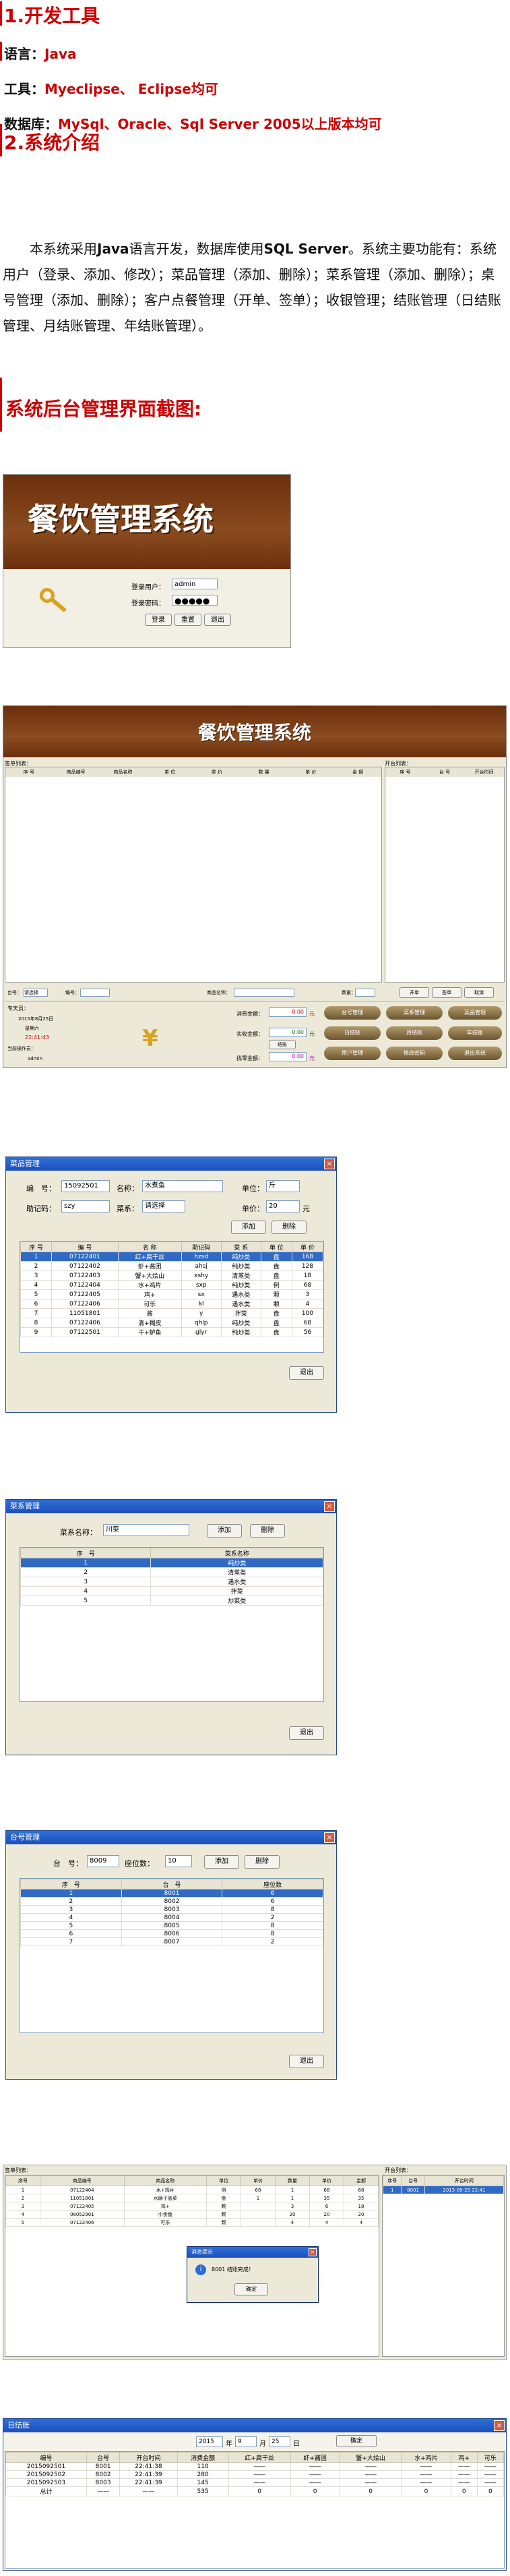  What do you see at coordinates (178, 1861) in the screenshot?
I see `table-seat-input: 10` at bounding box center [178, 1861].